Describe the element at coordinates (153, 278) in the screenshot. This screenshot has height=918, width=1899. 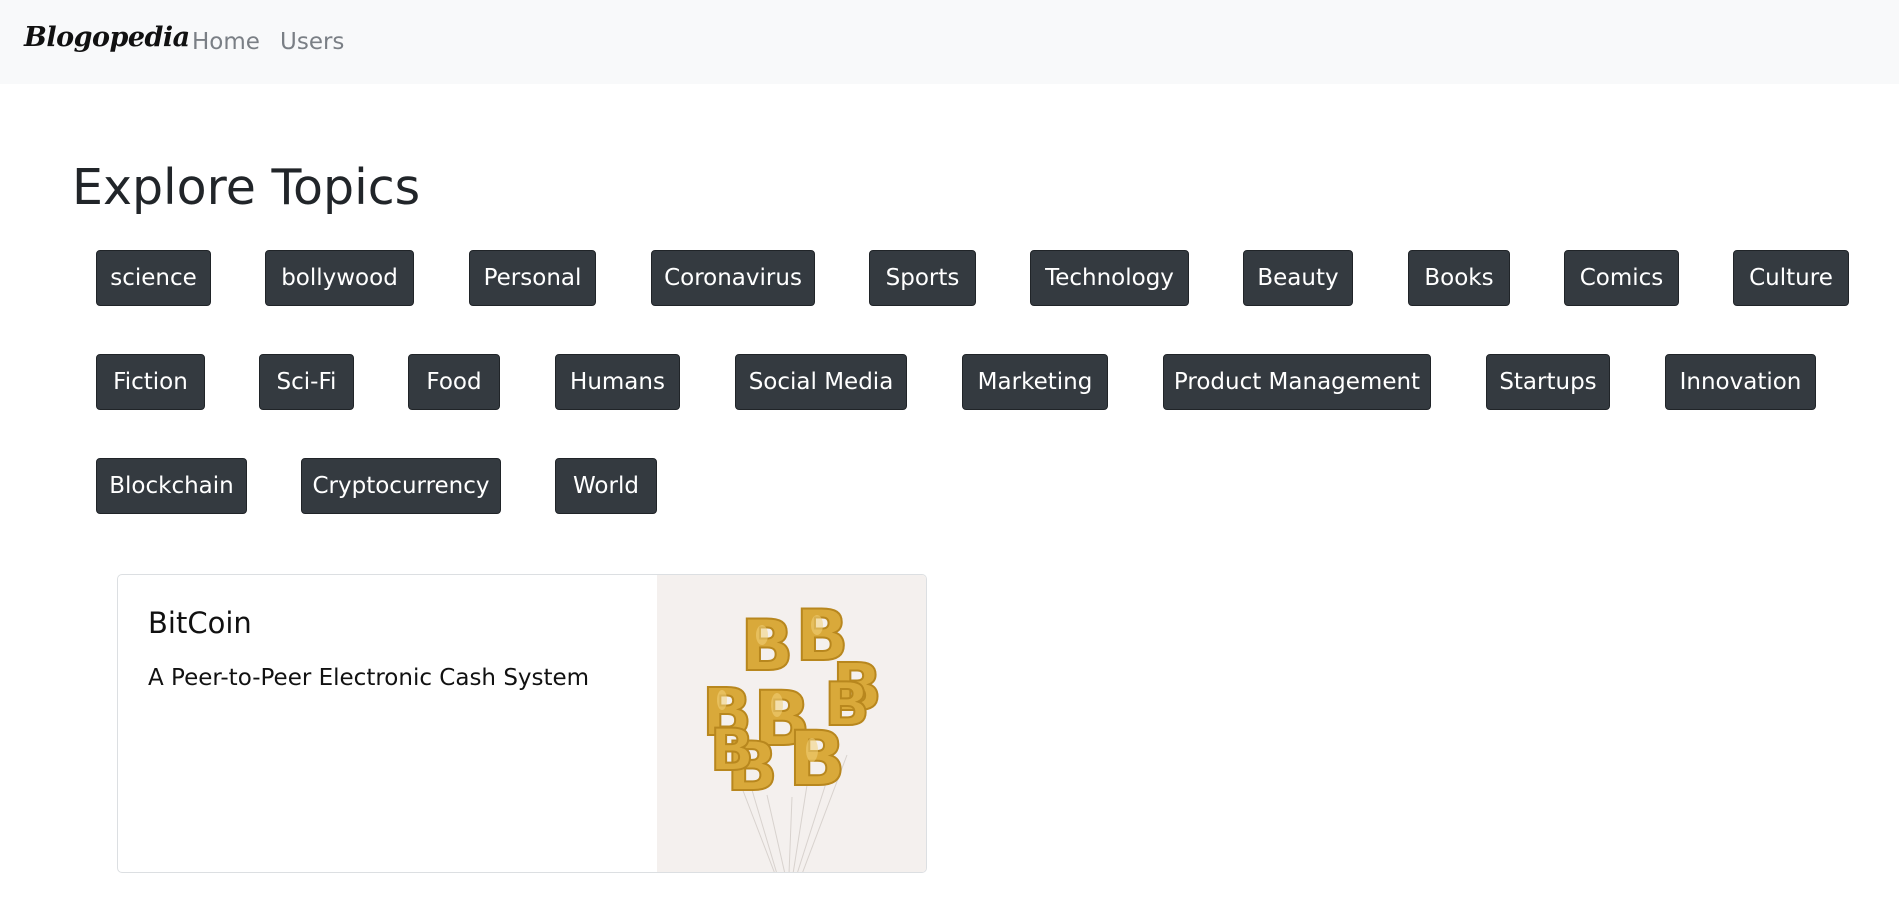
I see `topic-science: science` at that location.